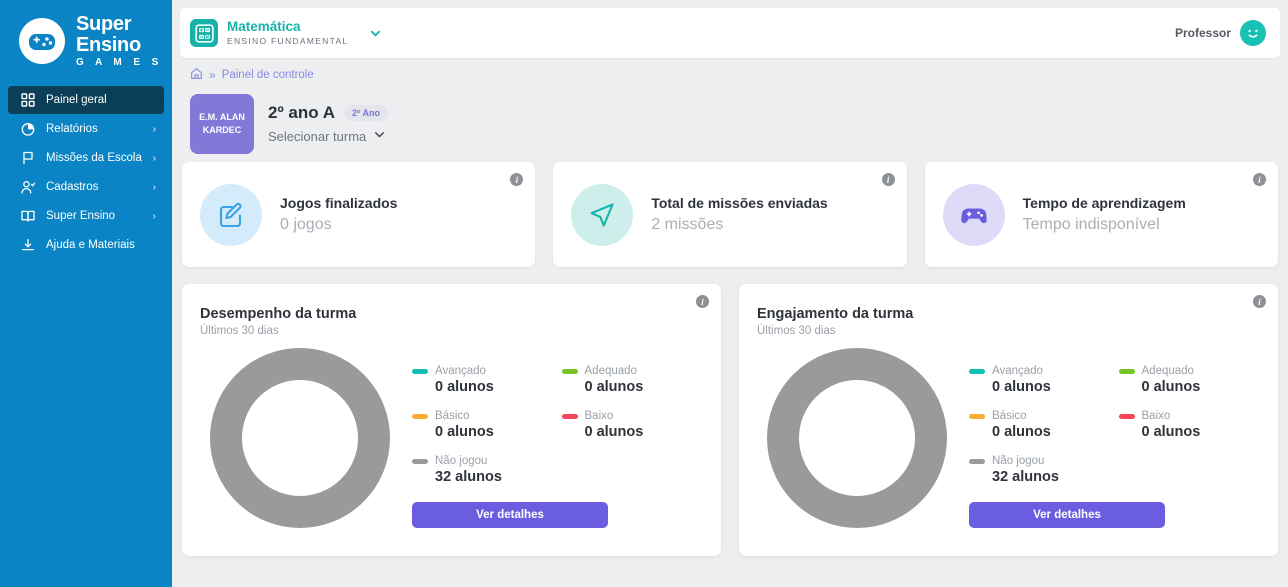 This screenshot has height=587, width=1288. I want to click on class-grade-badge: 2º Ano, so click(365, 113).